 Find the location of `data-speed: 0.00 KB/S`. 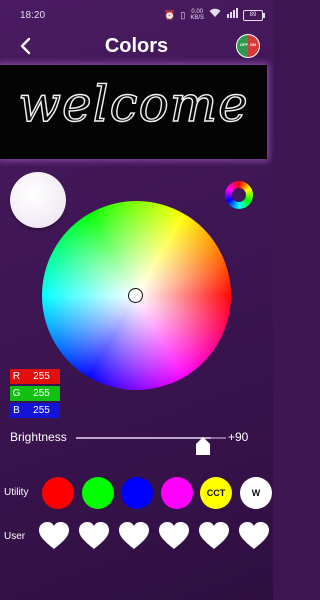

data-speed: 0.00 KB/S is located at coordinates (197, 15).